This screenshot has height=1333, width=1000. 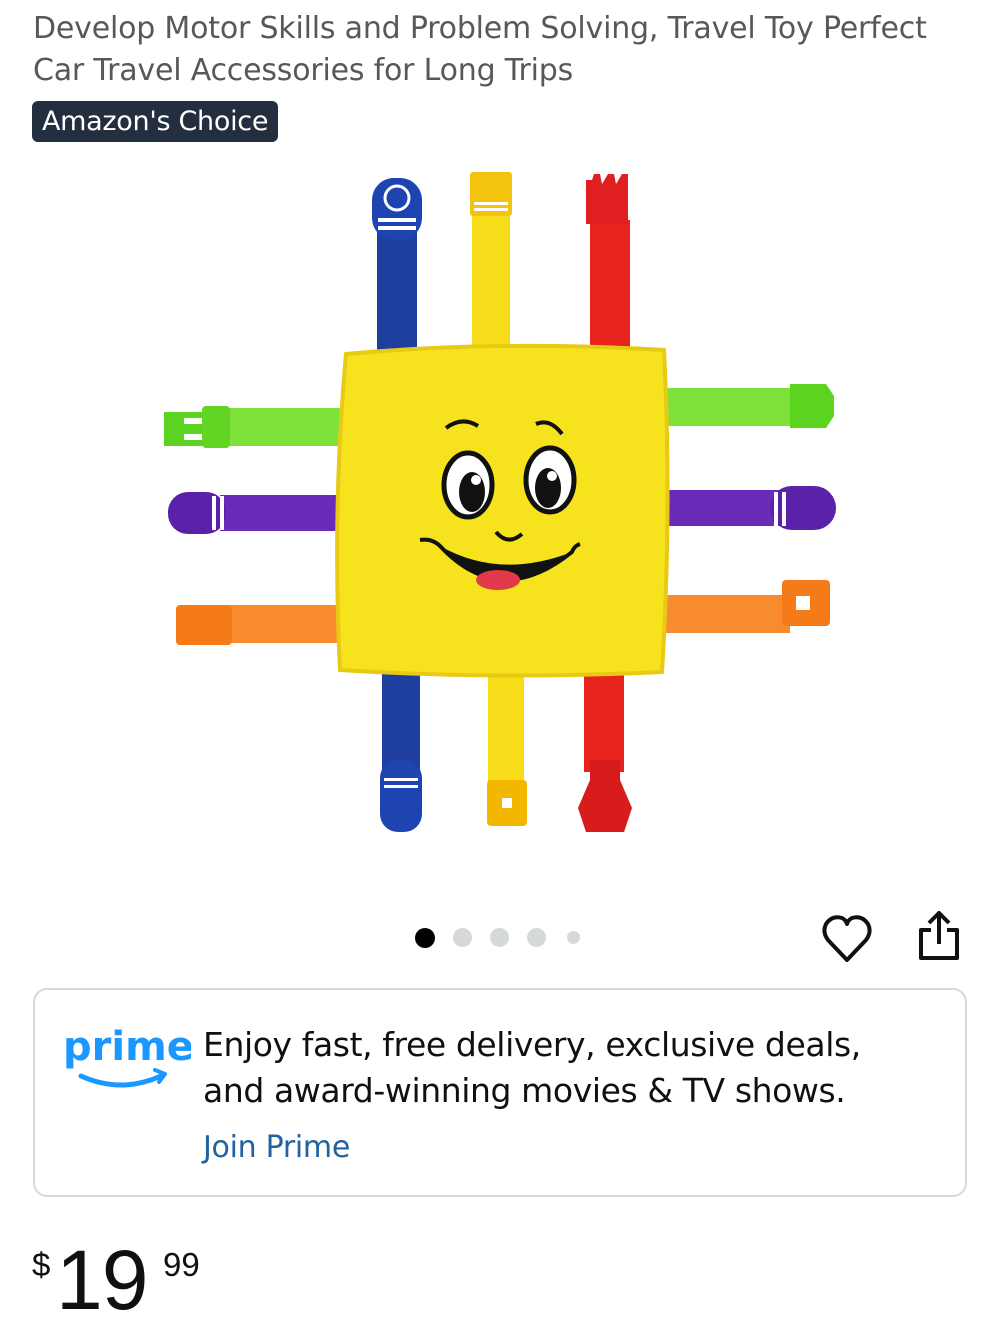 What do you see at coordinates (847, 939) in the screenshot?
I see `heart-icon` at bounding box center [847, 939].